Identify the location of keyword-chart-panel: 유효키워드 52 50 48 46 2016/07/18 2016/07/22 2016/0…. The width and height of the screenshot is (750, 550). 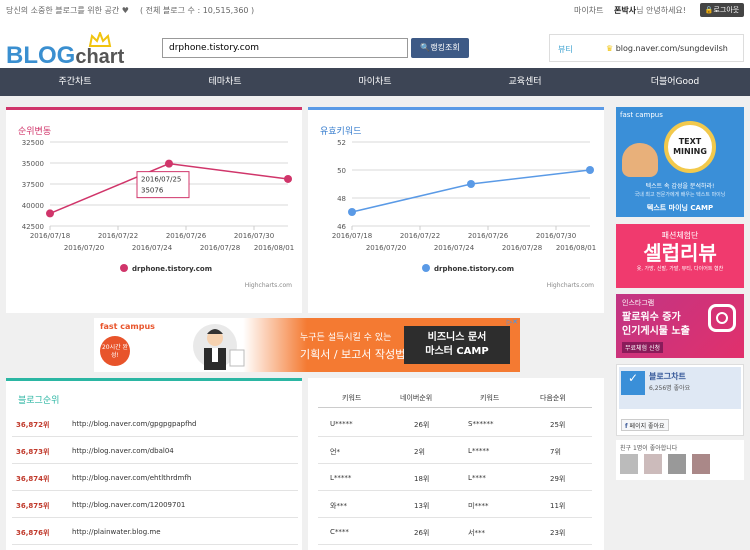
(456, 210).